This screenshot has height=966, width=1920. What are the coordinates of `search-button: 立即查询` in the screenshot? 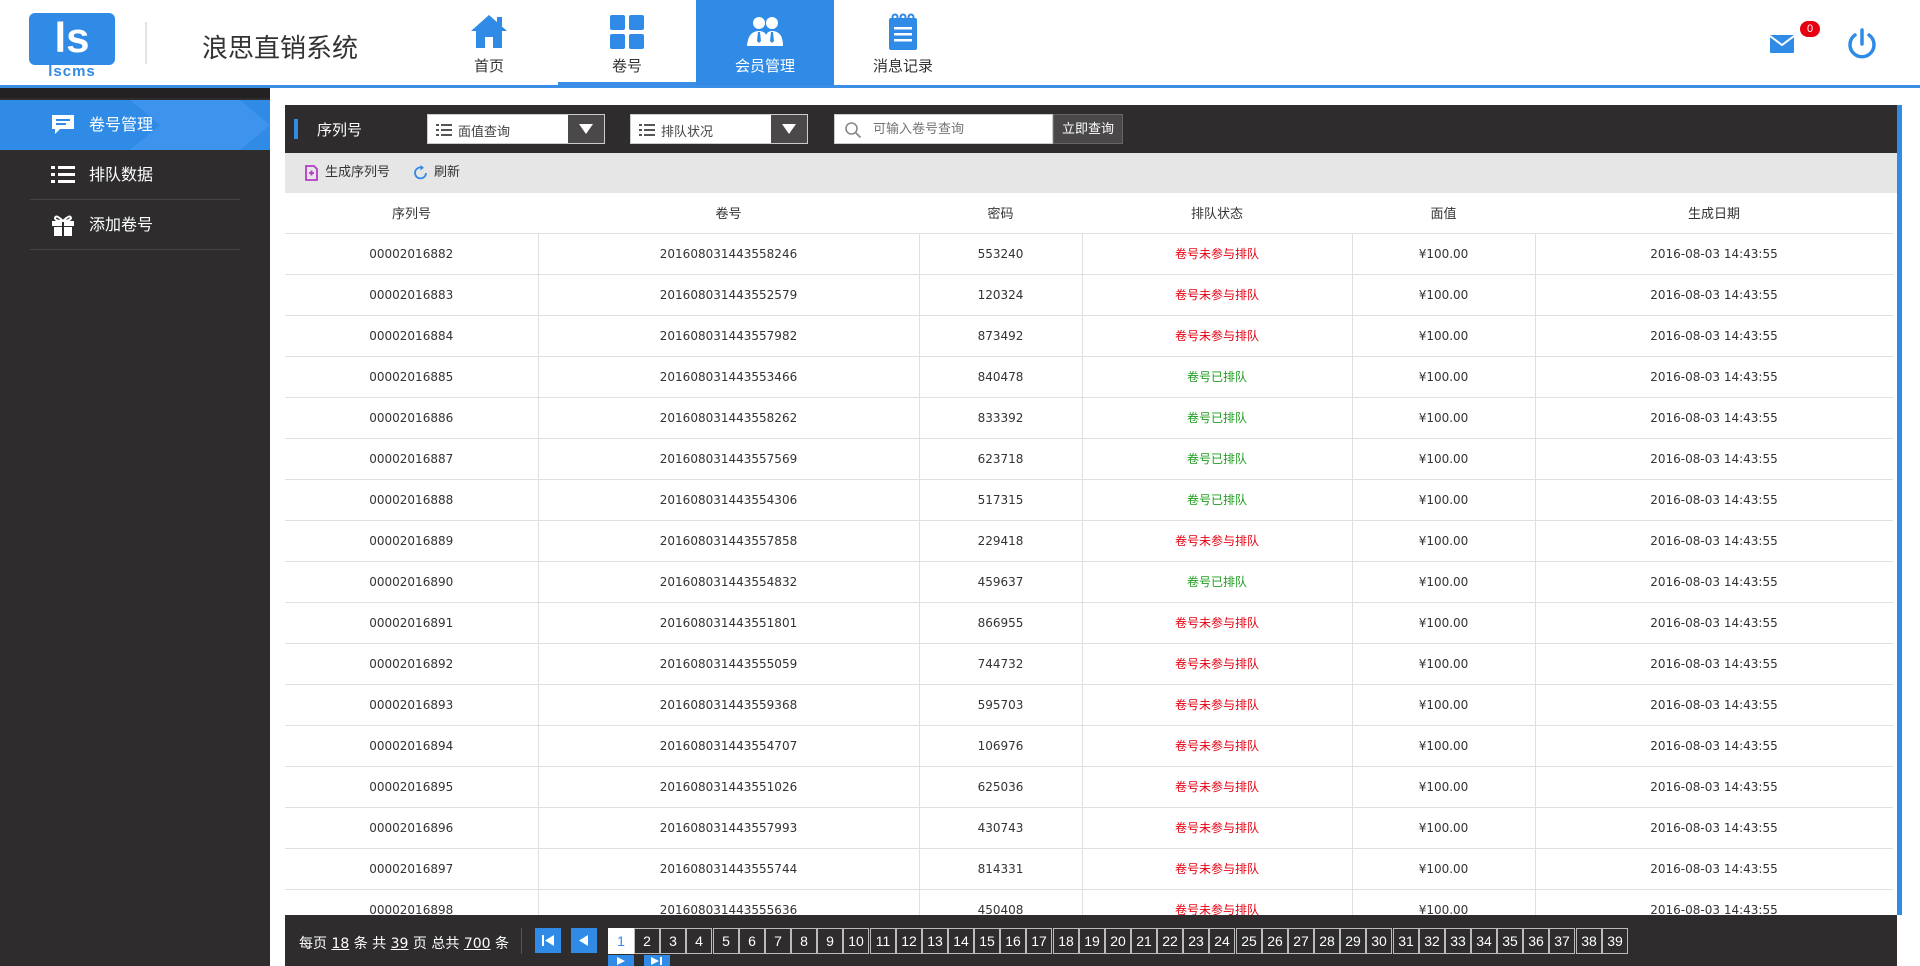 It's located at (1088, 129).